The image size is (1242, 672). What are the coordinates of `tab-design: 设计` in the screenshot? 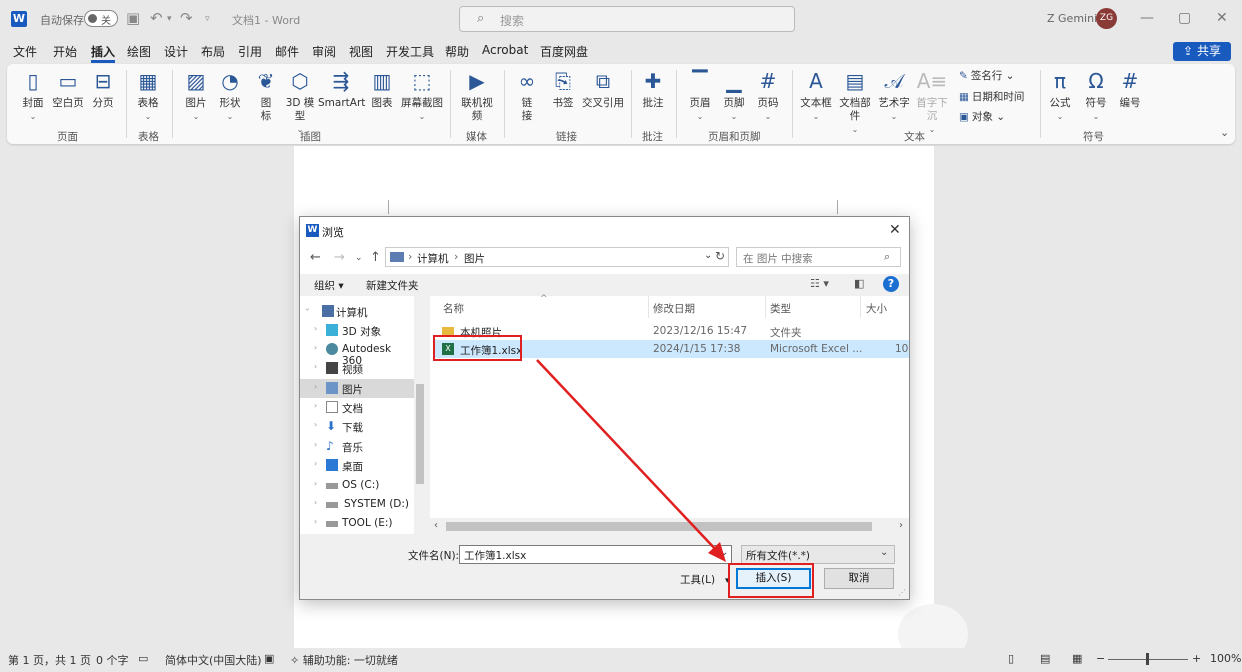 It's located at (176, 51).